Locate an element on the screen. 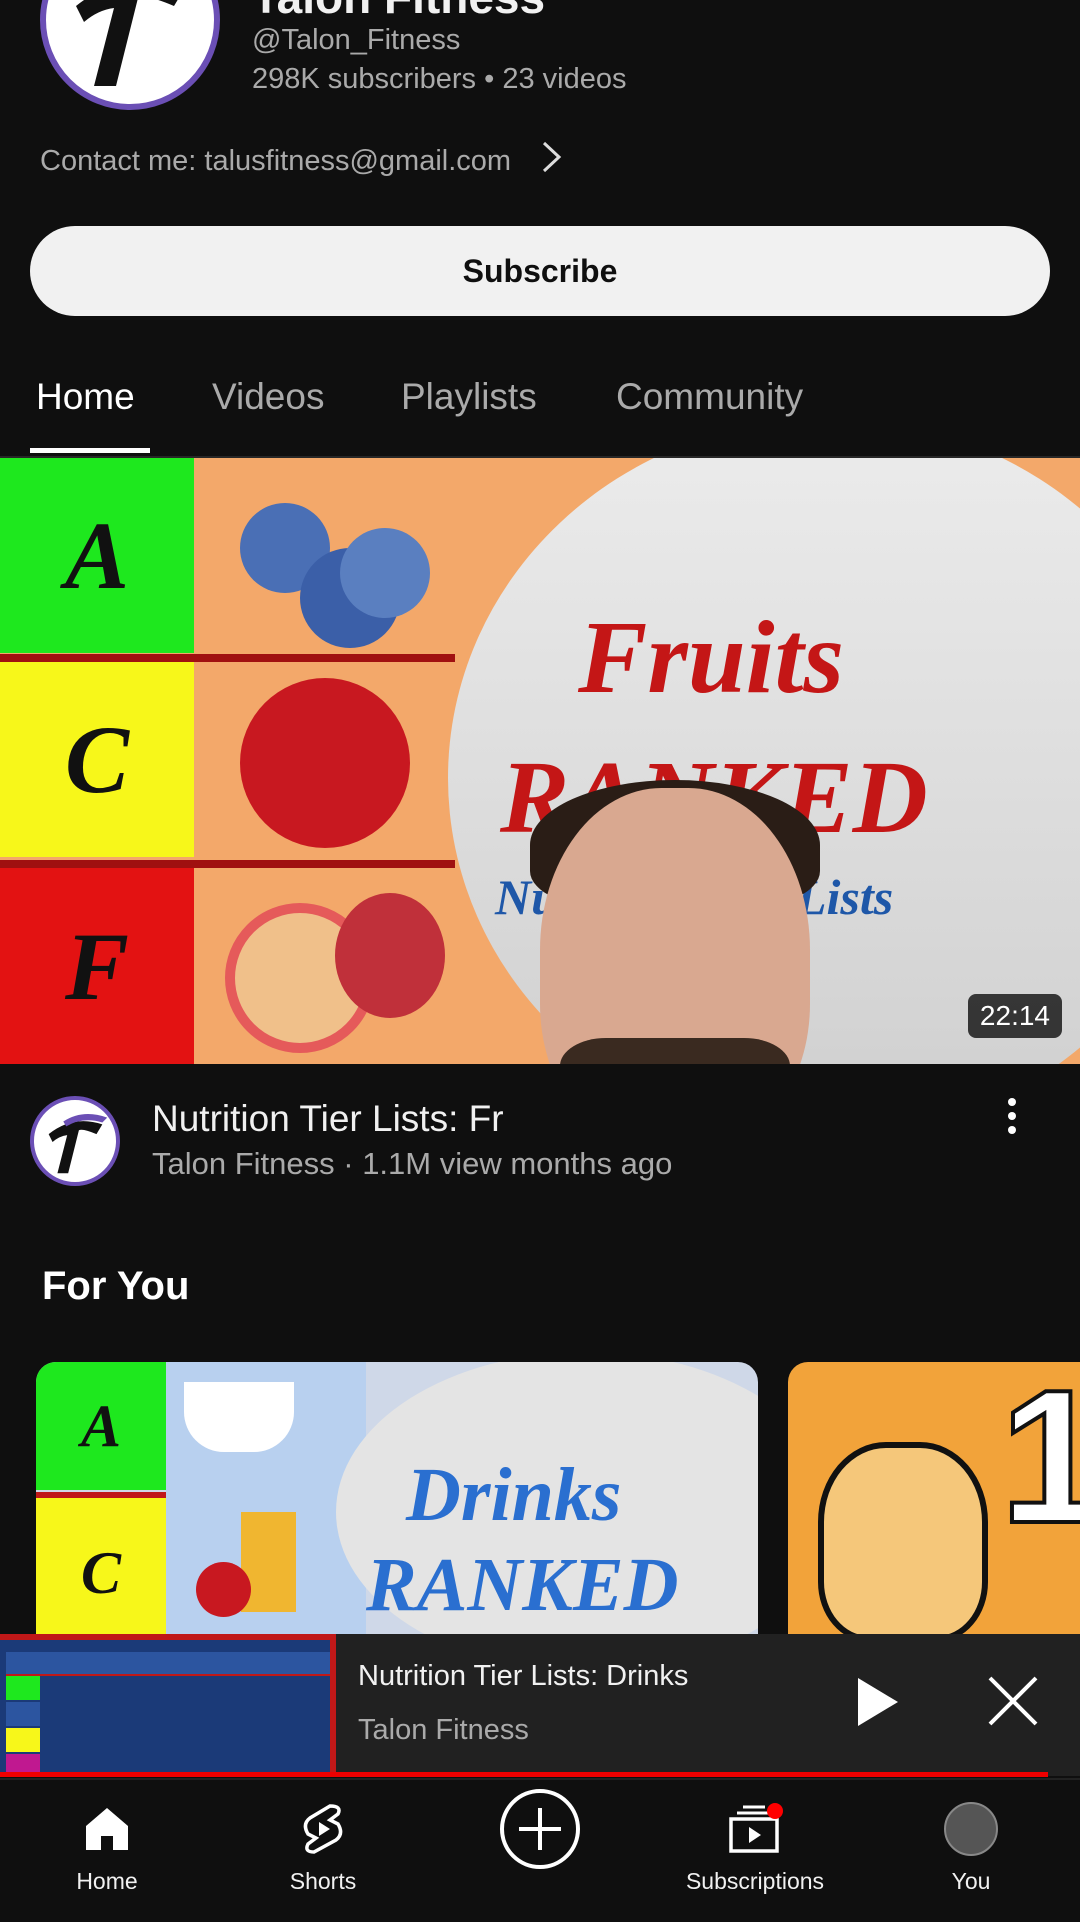  coffee-cup-image is located at coordinates (239, 1417).